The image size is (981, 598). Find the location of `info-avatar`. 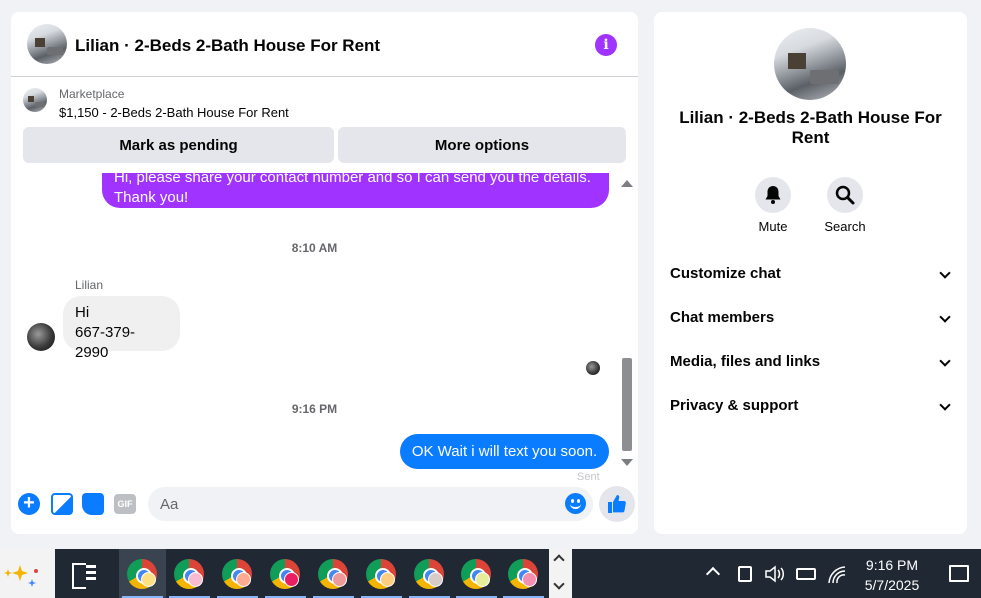

info-avatar is located at coordinates (810, 64).